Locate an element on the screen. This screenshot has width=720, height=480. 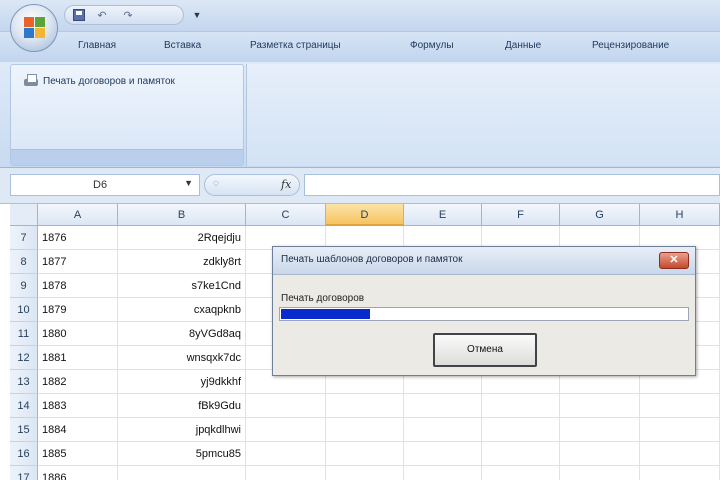
column-header-e: E is located at coordinates (443, 215).